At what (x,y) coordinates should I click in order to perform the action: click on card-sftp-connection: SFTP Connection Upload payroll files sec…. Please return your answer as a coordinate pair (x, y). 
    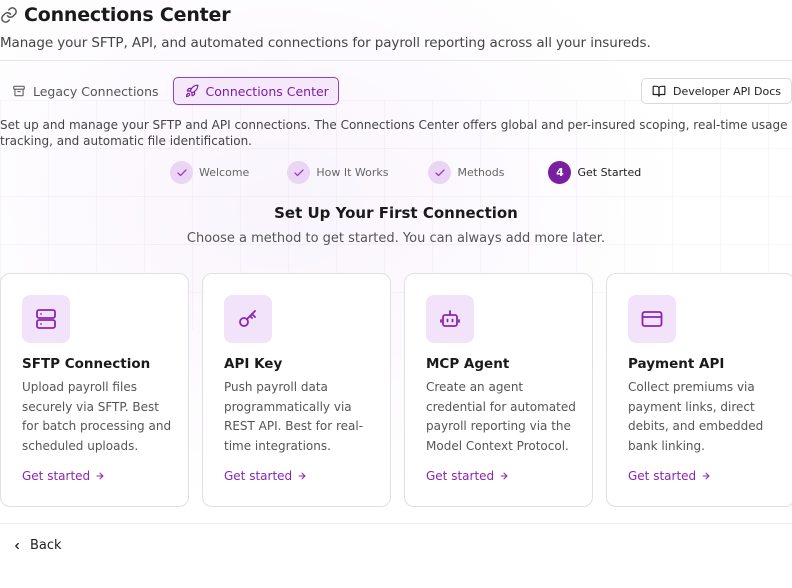
    Looking at the image, I should click on (94, 390).